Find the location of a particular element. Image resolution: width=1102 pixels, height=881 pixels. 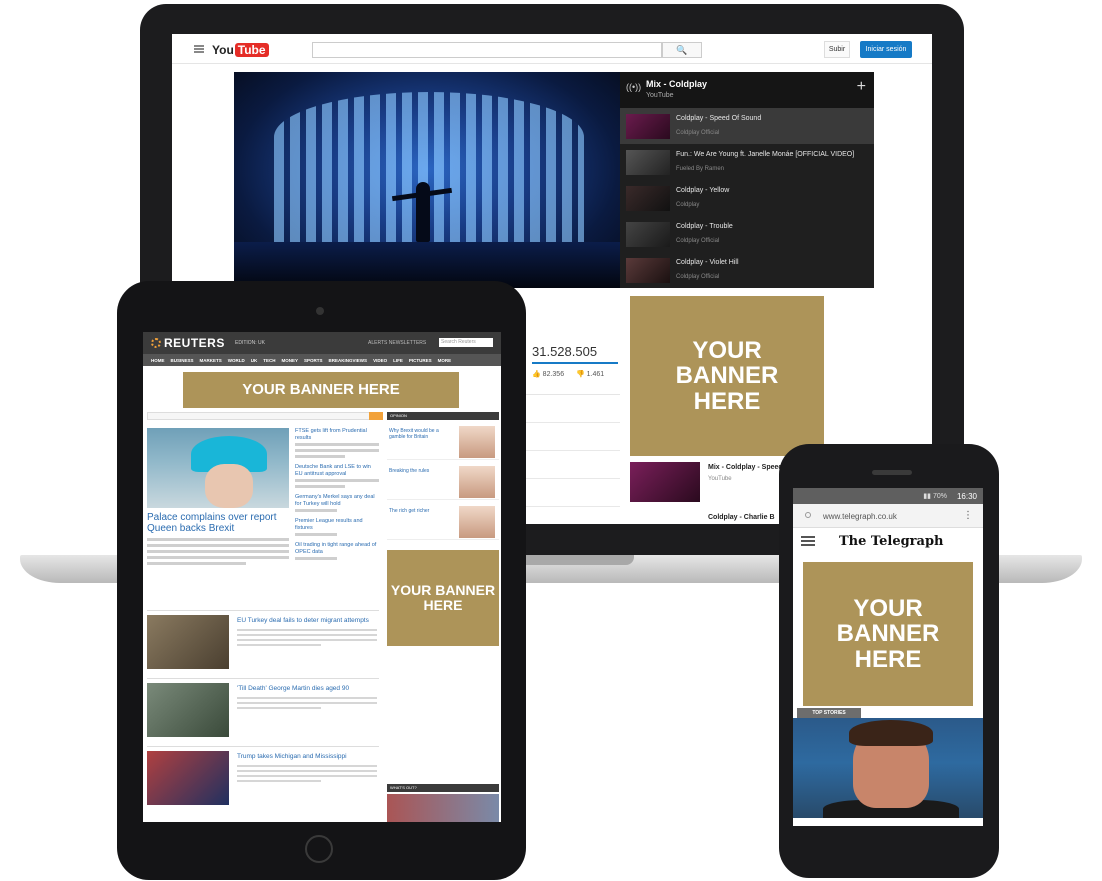

youtube-logo: You Tube is located at coordinates (240, 50).